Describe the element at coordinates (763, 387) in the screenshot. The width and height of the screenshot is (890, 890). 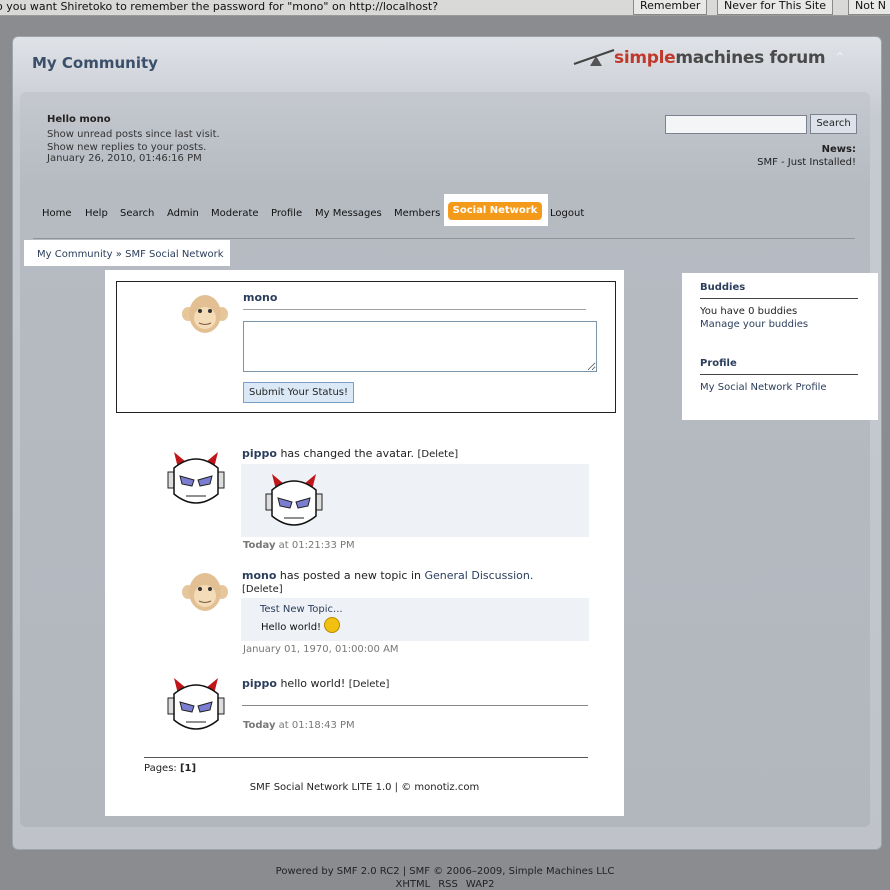
I see `social-profile-link: My Social Network Profile` at that location.